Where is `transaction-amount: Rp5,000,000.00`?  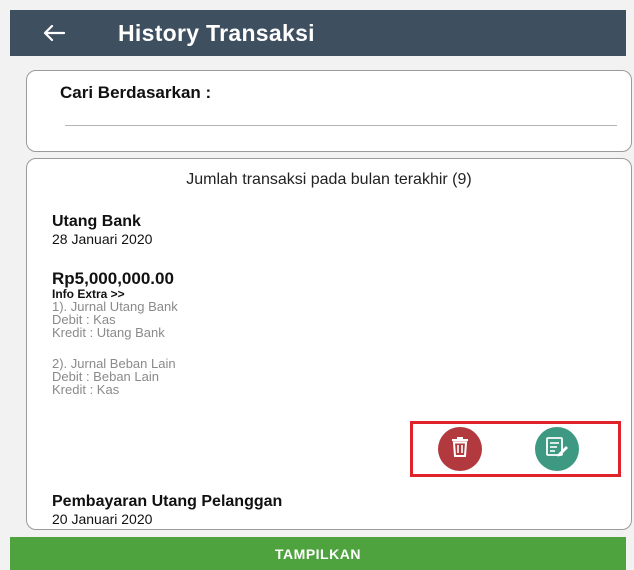
transaction-amount: Rp5,000,000.00 is located at coordinates (113, 278).